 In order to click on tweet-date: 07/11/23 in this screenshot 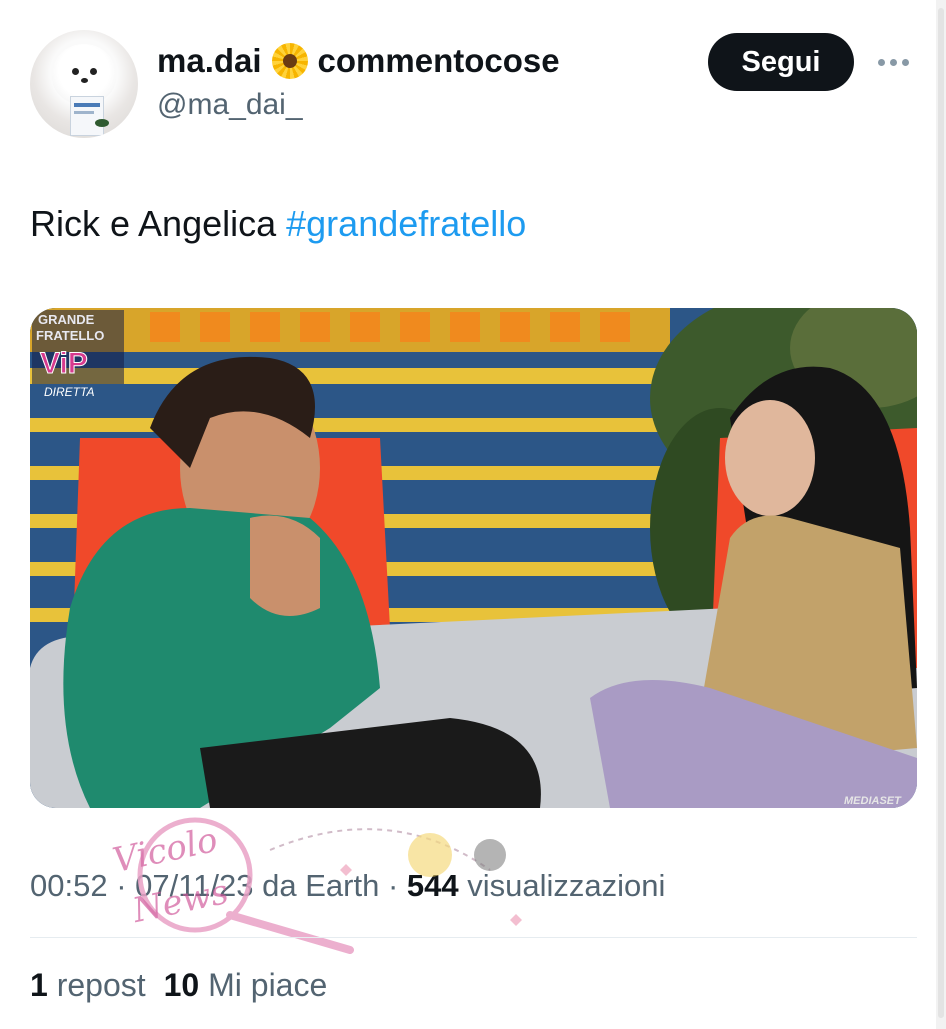, I will do `click(194, 885)`.